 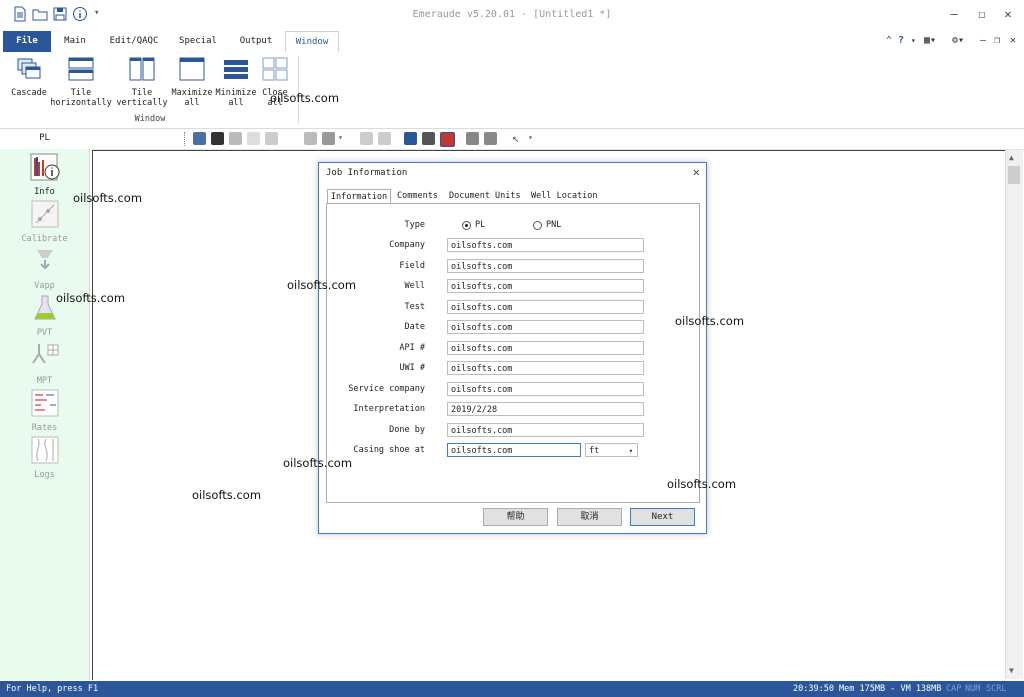 What do you see at coordinates (983, 41) in the screenshot?
I see `ribbon-minimize-button: –` at bounding box center [983, 41].